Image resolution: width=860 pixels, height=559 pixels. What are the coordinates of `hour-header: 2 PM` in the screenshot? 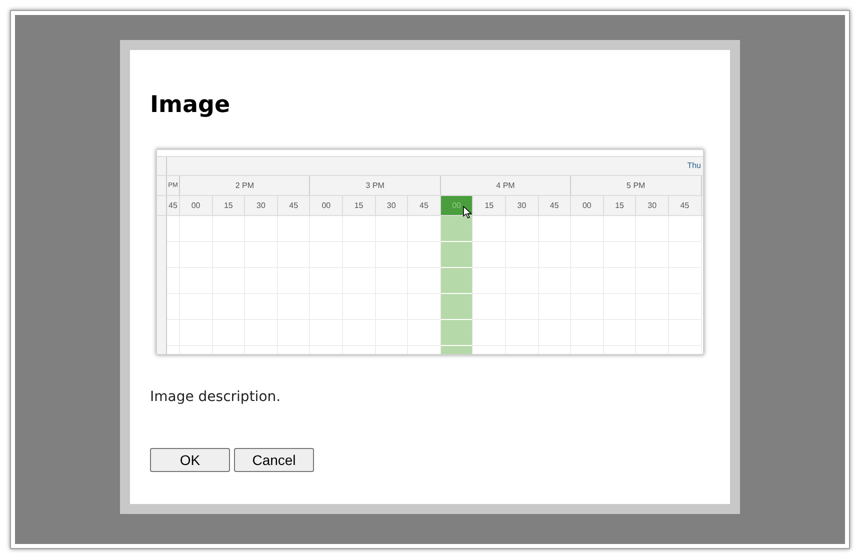 It's located at (244, 186).